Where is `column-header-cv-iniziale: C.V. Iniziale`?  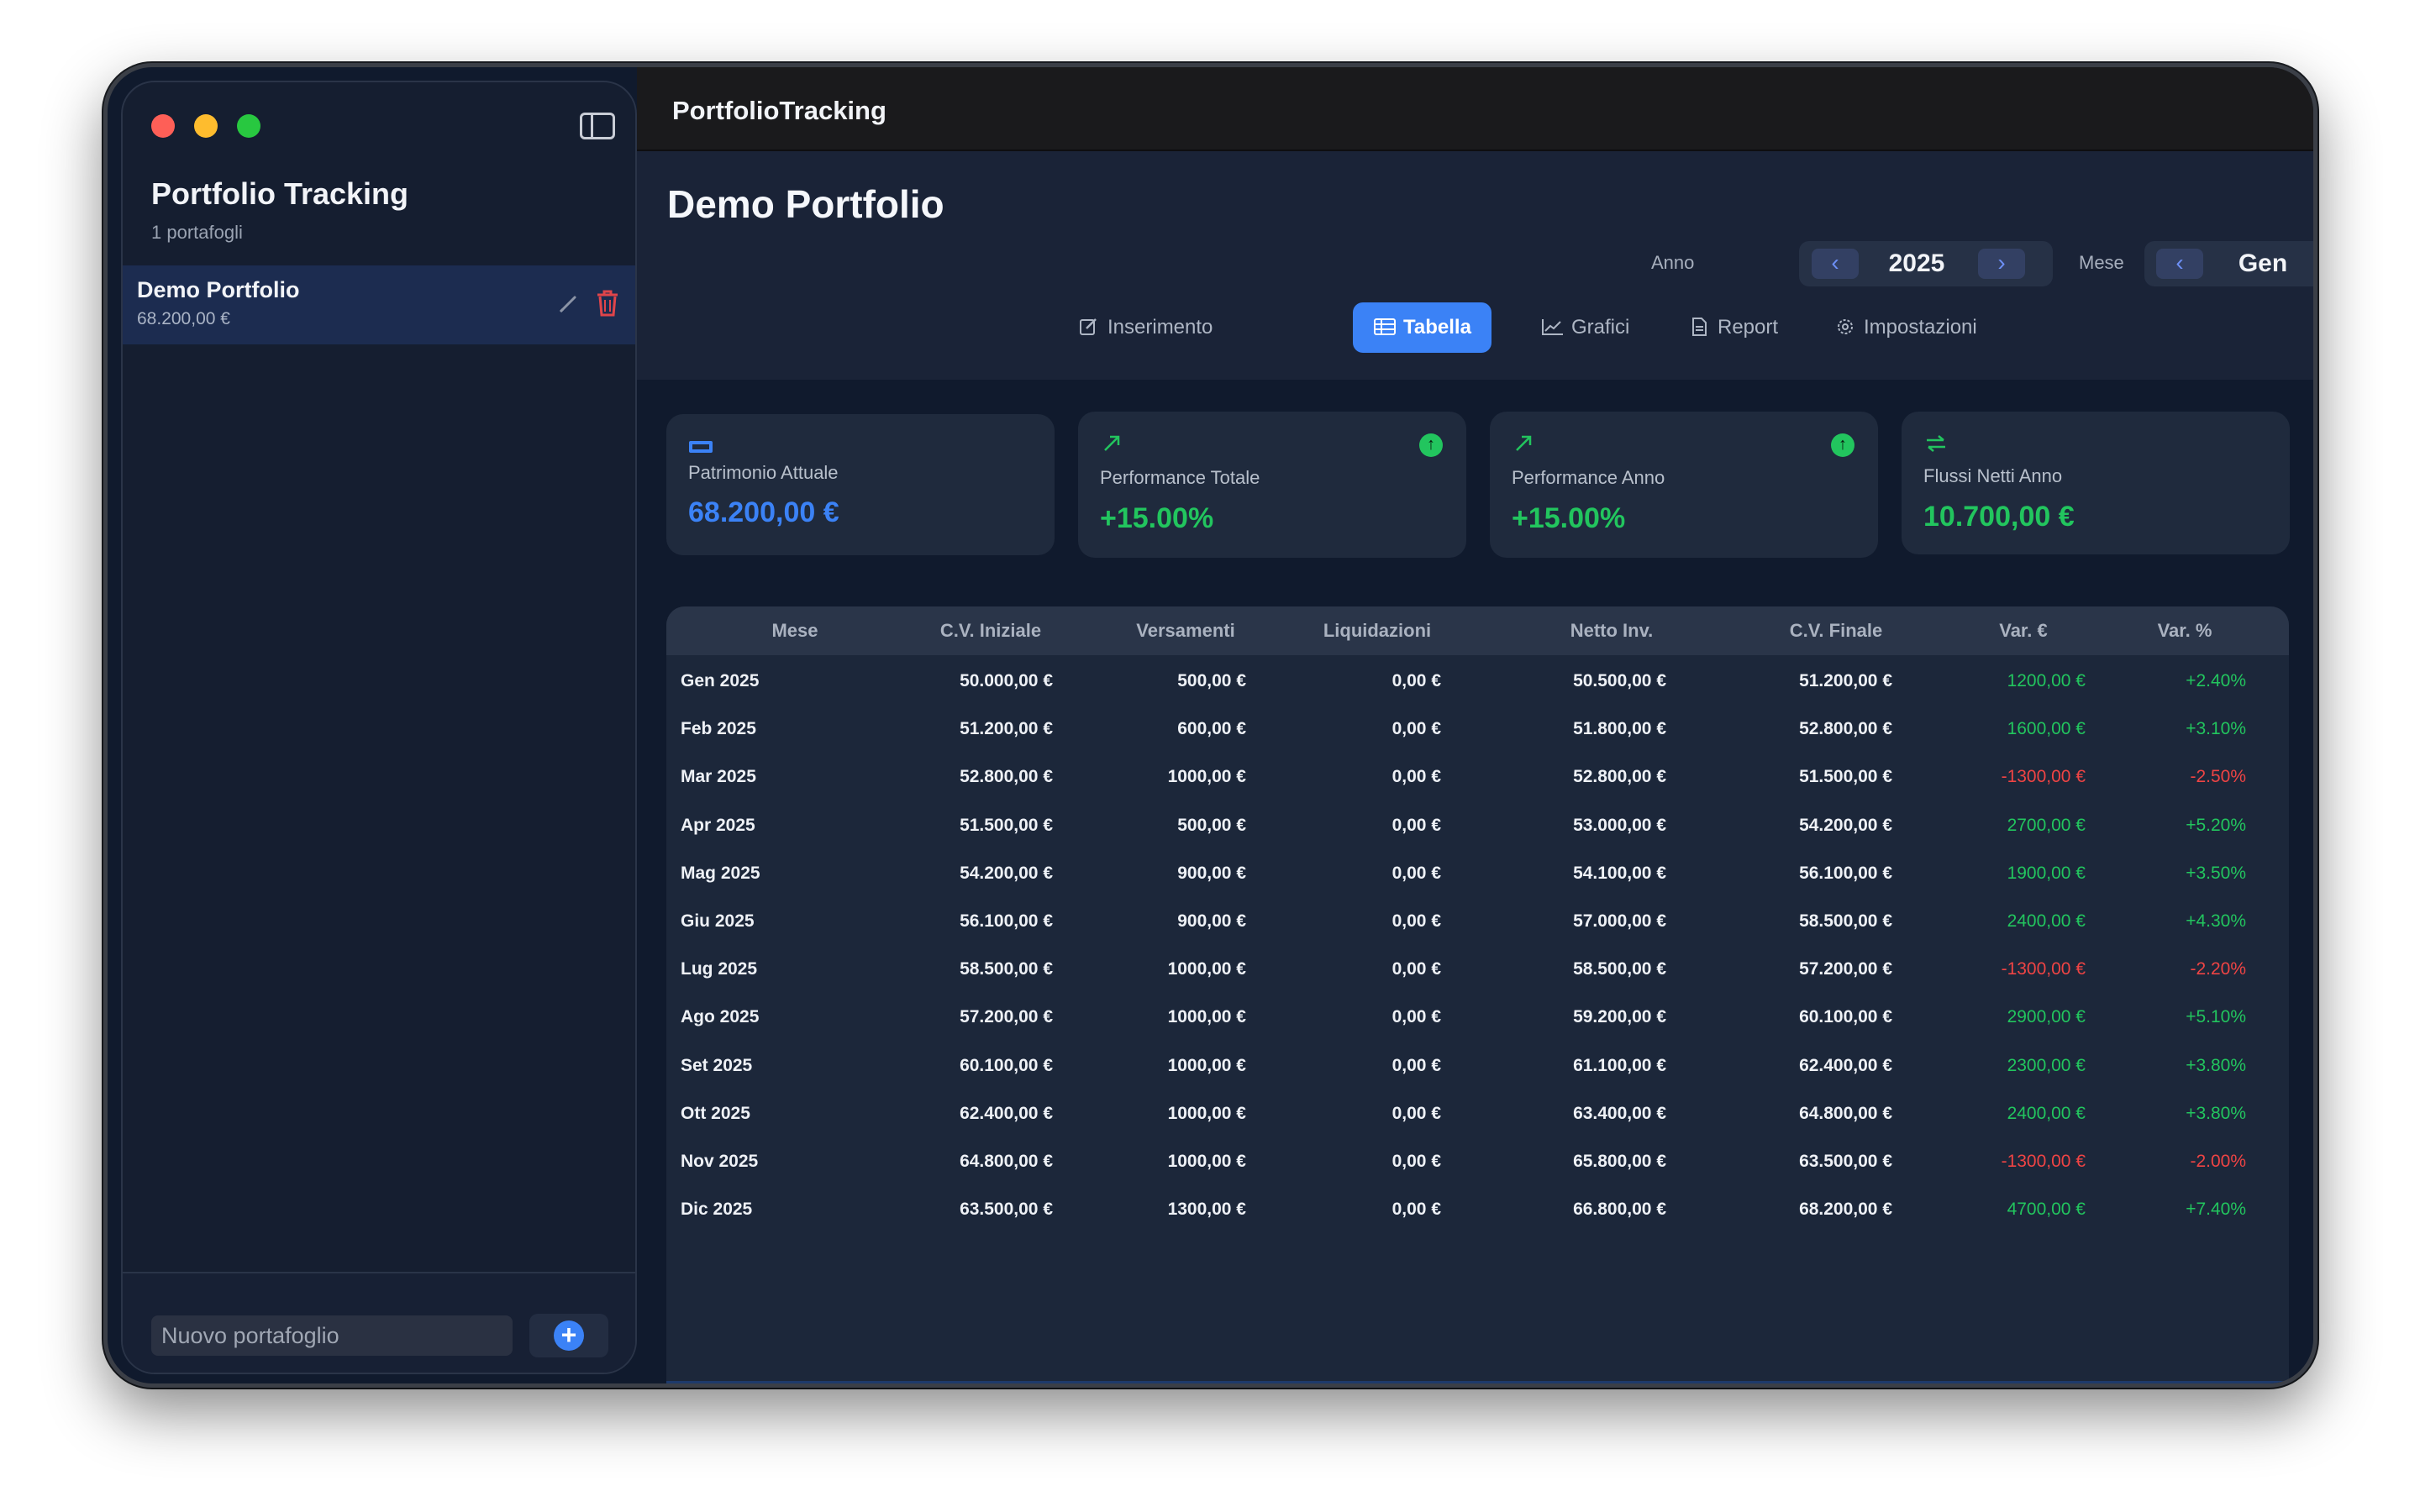
column-header-cv-iniziale: C.V. Iniziale is located at coordinates (991, 630).